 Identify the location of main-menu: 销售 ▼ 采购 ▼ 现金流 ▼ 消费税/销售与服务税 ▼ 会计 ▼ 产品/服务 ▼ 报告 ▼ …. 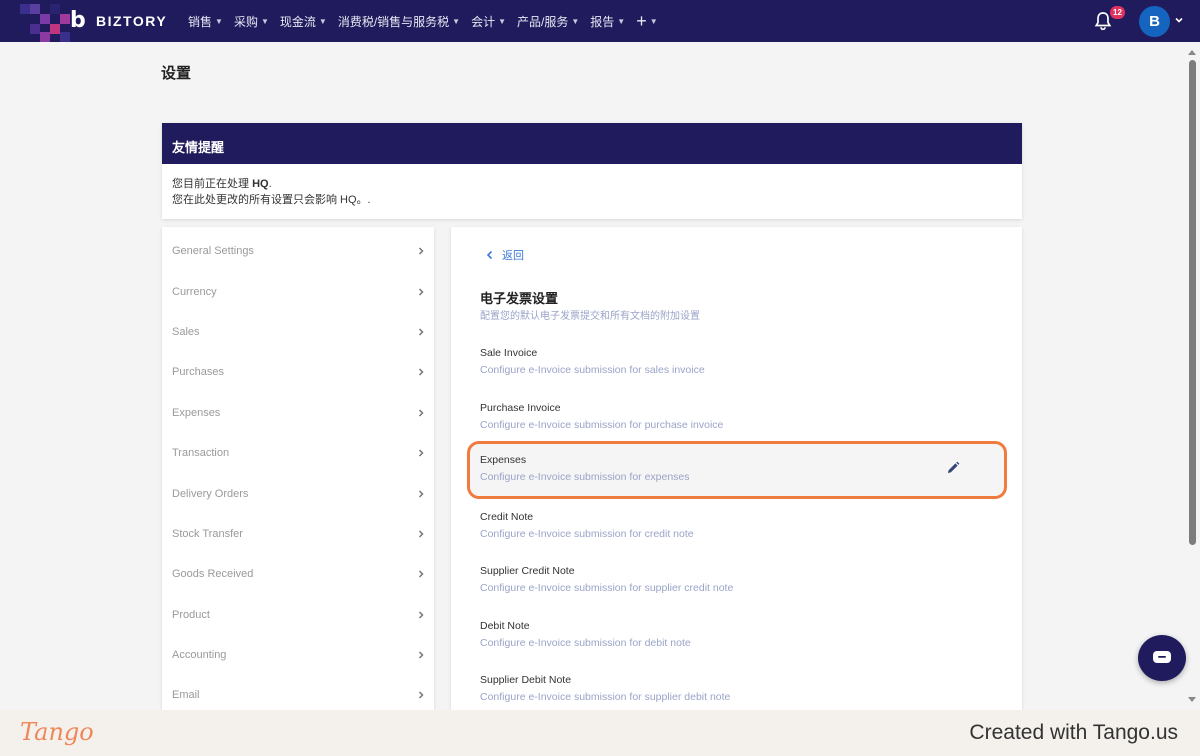
(423, 21).